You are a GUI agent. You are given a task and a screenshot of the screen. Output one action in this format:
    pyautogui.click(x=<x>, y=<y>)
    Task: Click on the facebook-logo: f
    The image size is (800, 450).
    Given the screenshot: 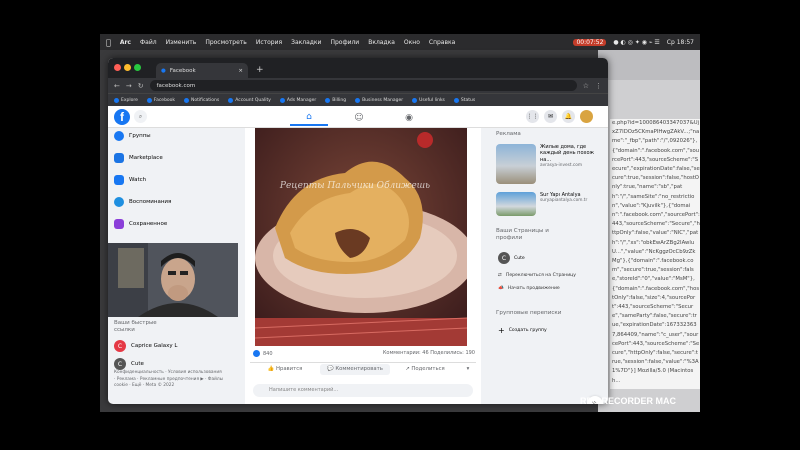 What is the action you would take?
    pyautogui.click(x=122, y=116)
    